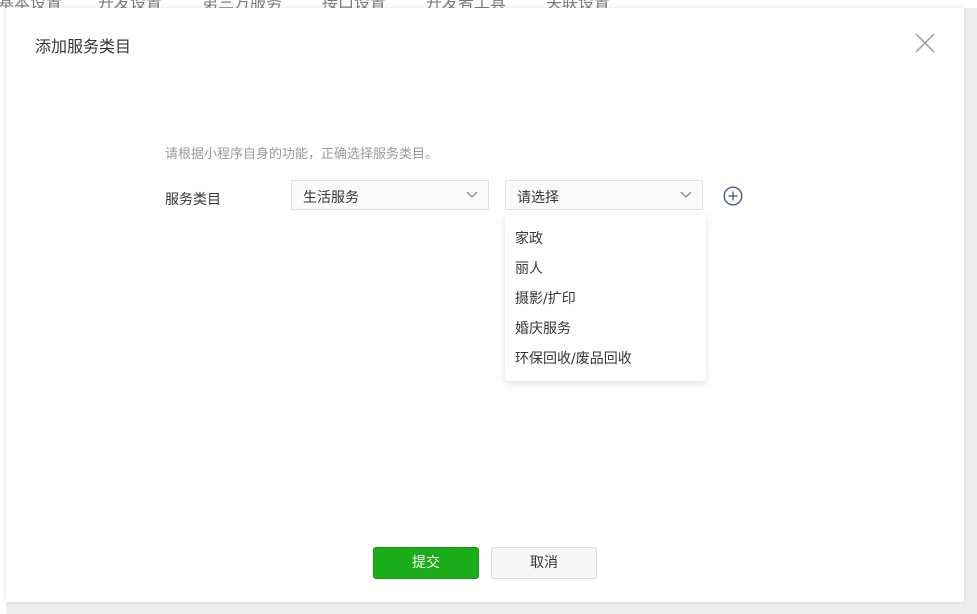  Describe the element at coordinates (302, 154) in the screenshot. I see `category-hint: 请根据小程序自身的功能，正确选择服务类目。` at that location.